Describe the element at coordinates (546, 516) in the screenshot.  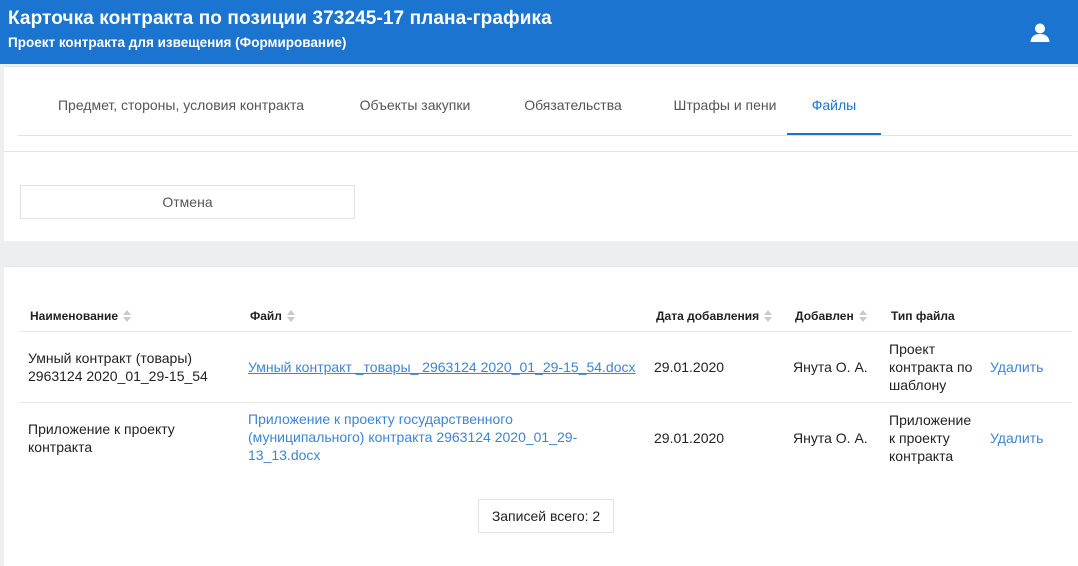
I see `records-total: Записей всего: 2` at that location.